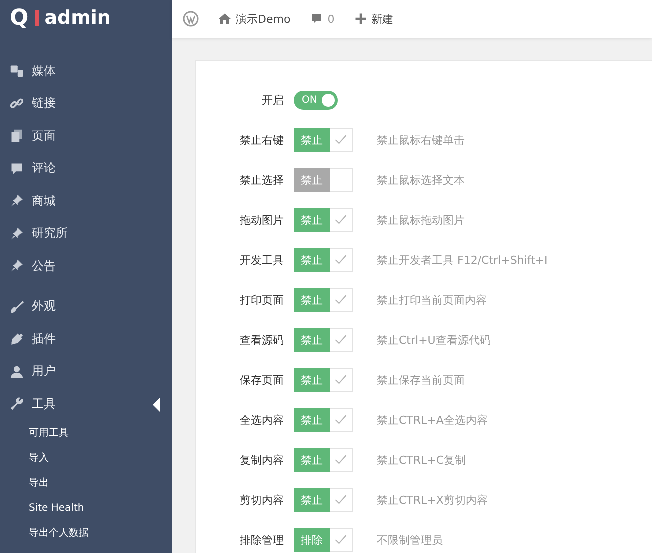 The width and height of the screenshot is (652, 553). Describe the element at coordinates (255, 19) in the screenshot. I see `site-link: 演示Demo` at that location.